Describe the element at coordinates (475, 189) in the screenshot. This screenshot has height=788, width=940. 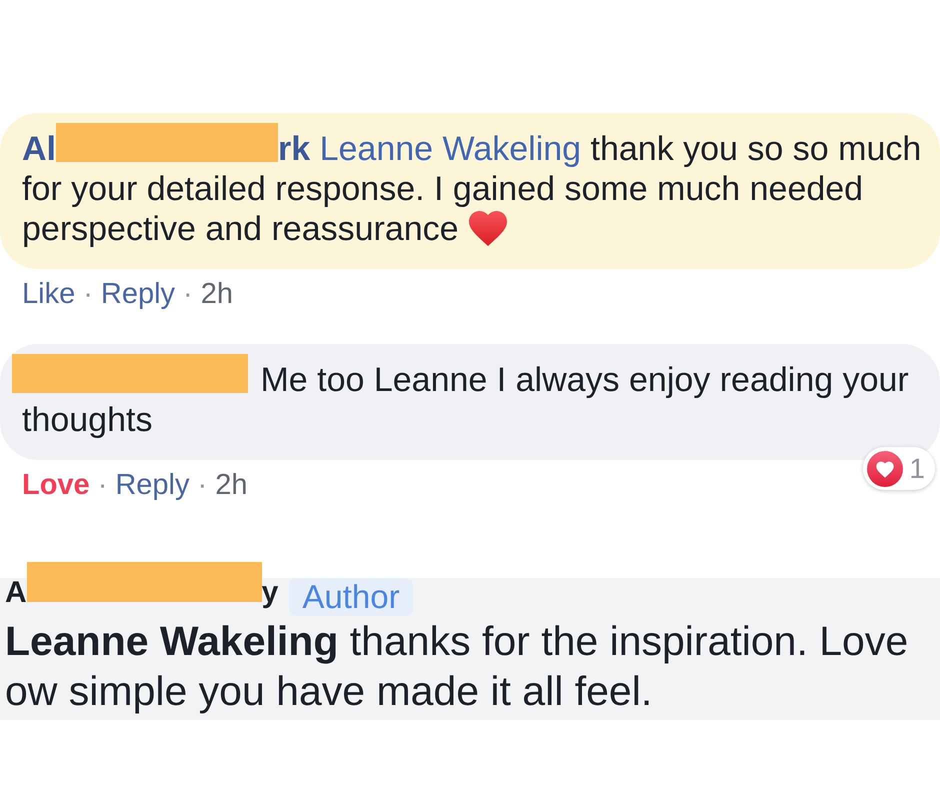
I see `comment-text: Al rk Leanne Wakeling thank you so so much for your detailed response. I gained some much needed perspective and reassurance` at that location.